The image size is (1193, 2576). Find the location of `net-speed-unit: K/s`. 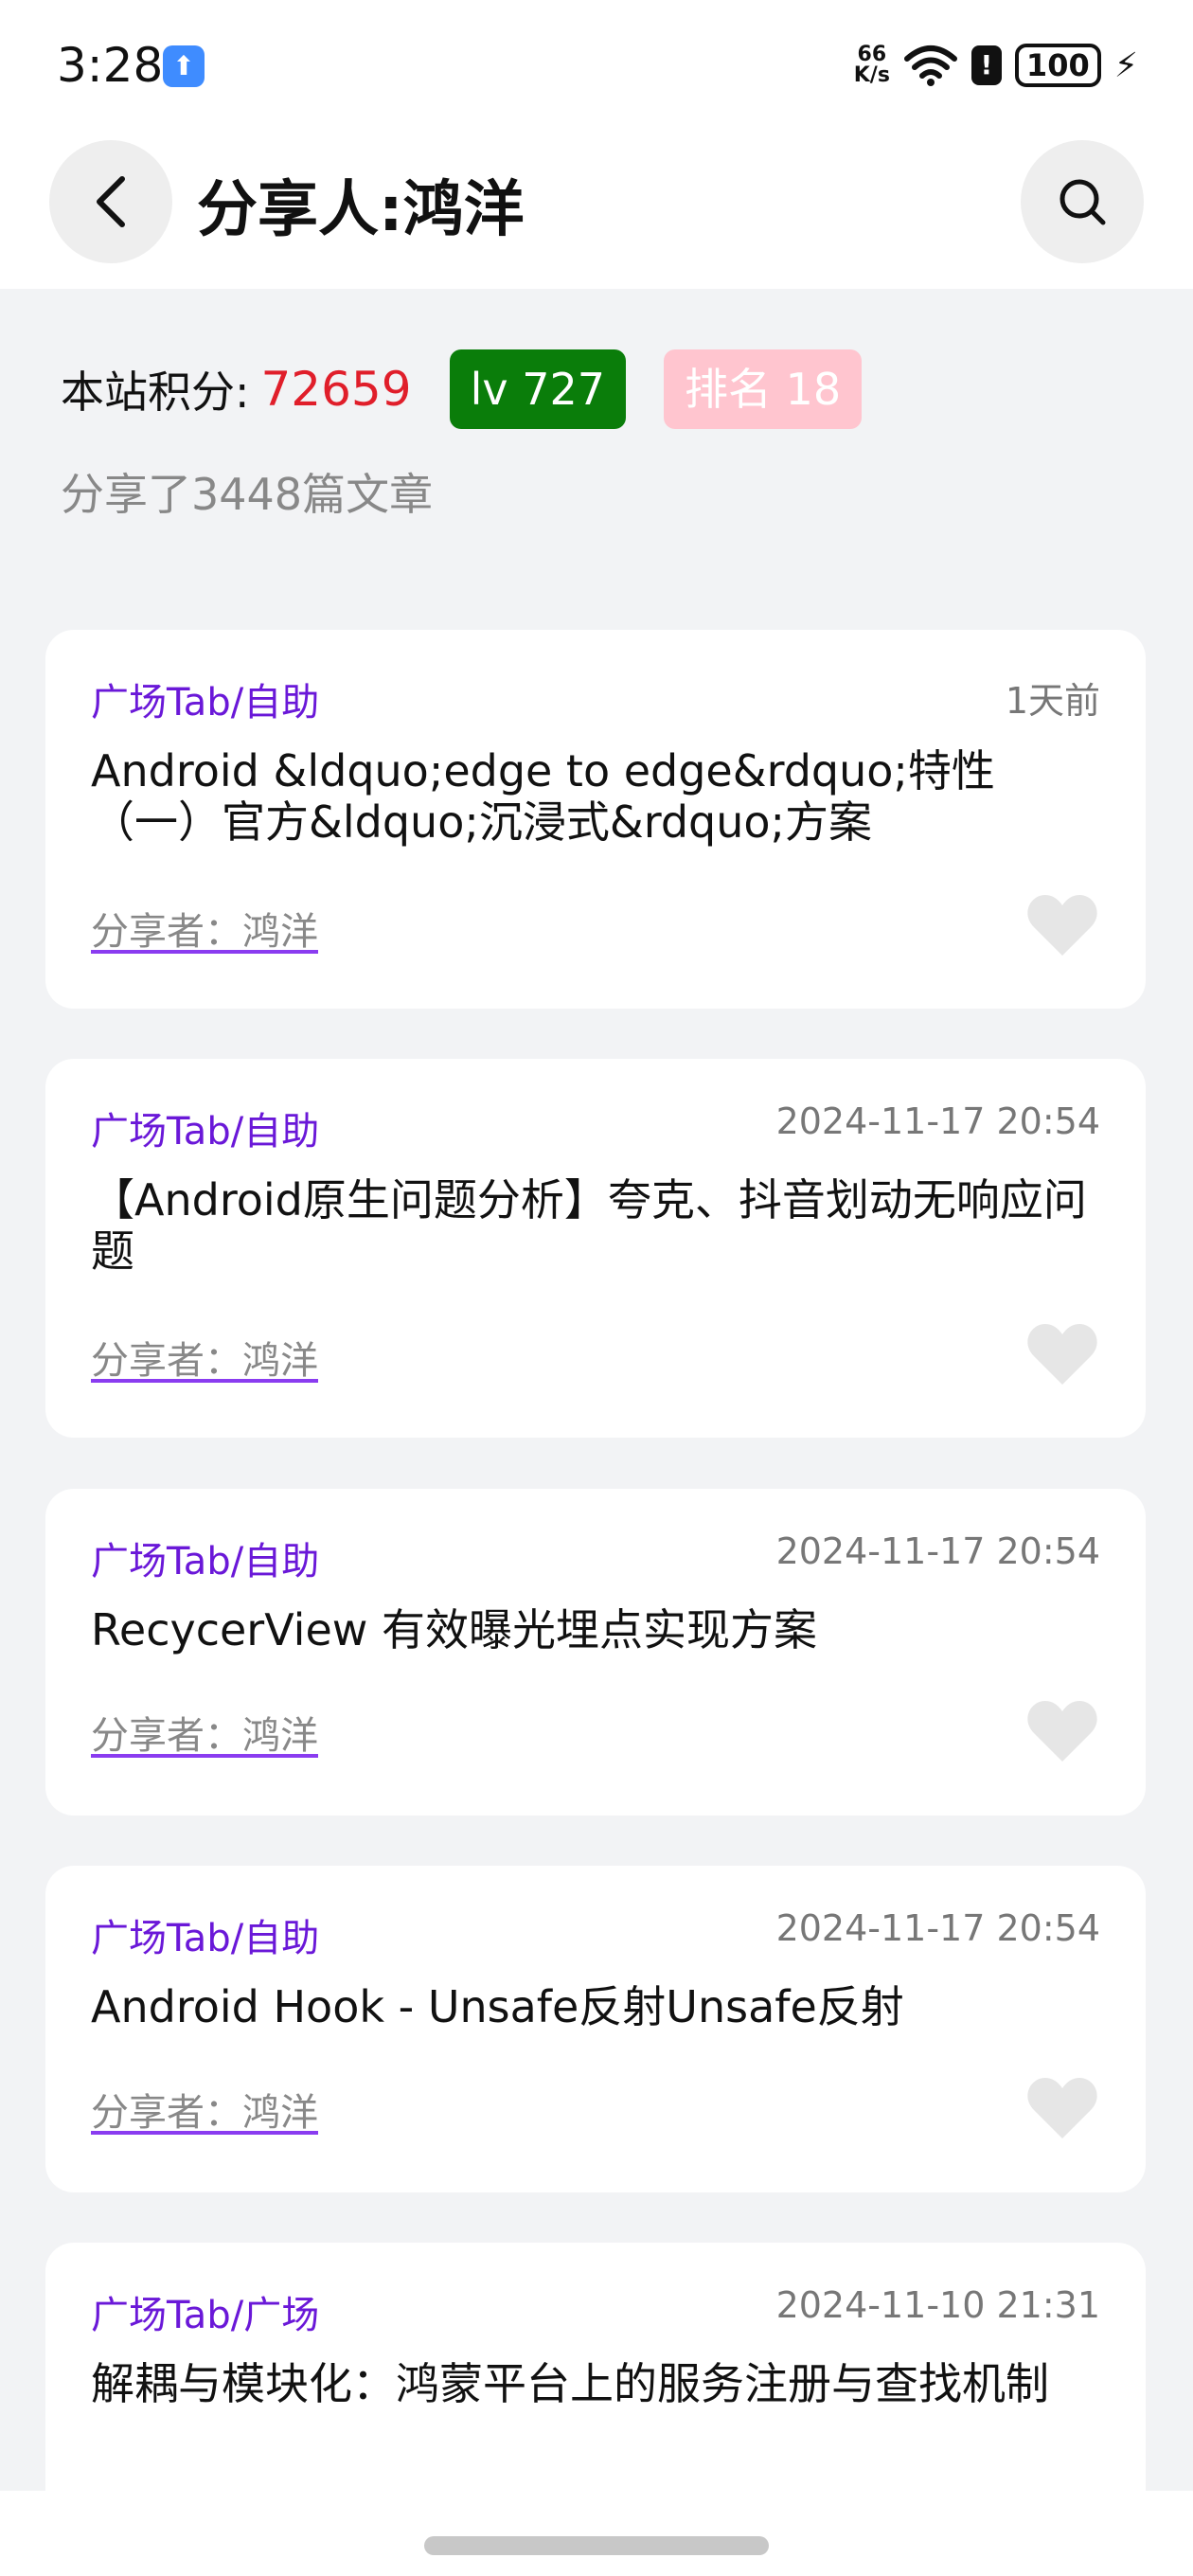

net-speed-unit: K/s is located at coordinates (871, 75).